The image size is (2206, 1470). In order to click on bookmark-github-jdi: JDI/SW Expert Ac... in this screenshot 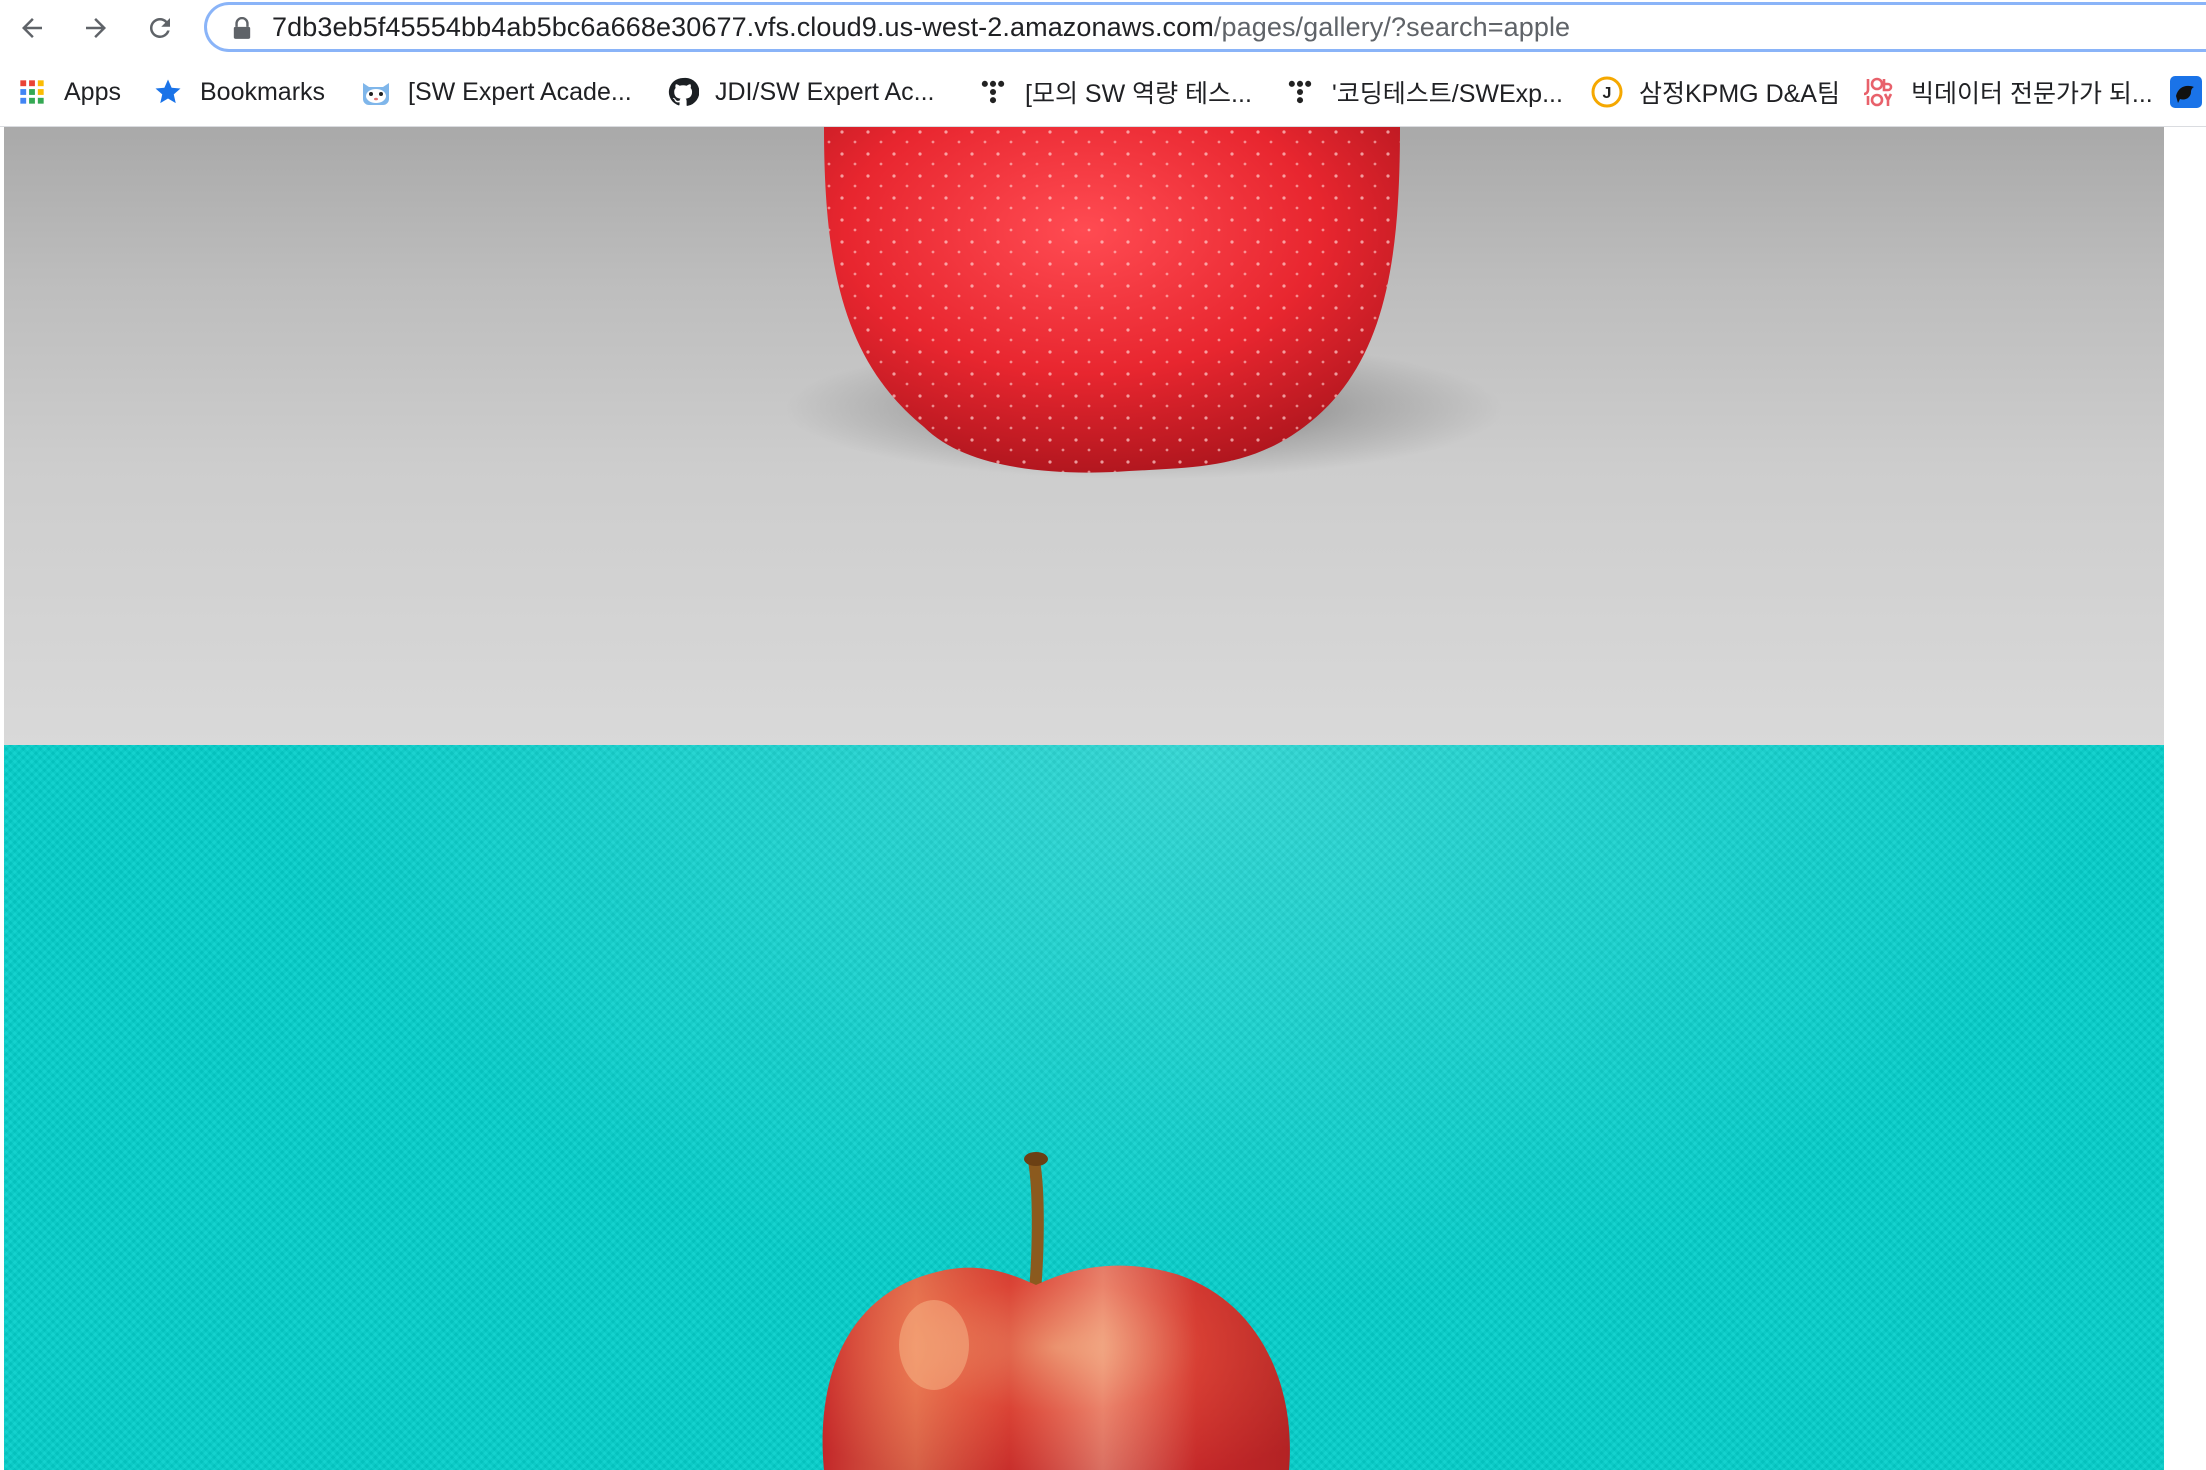, I will do `click(801, 92)`.